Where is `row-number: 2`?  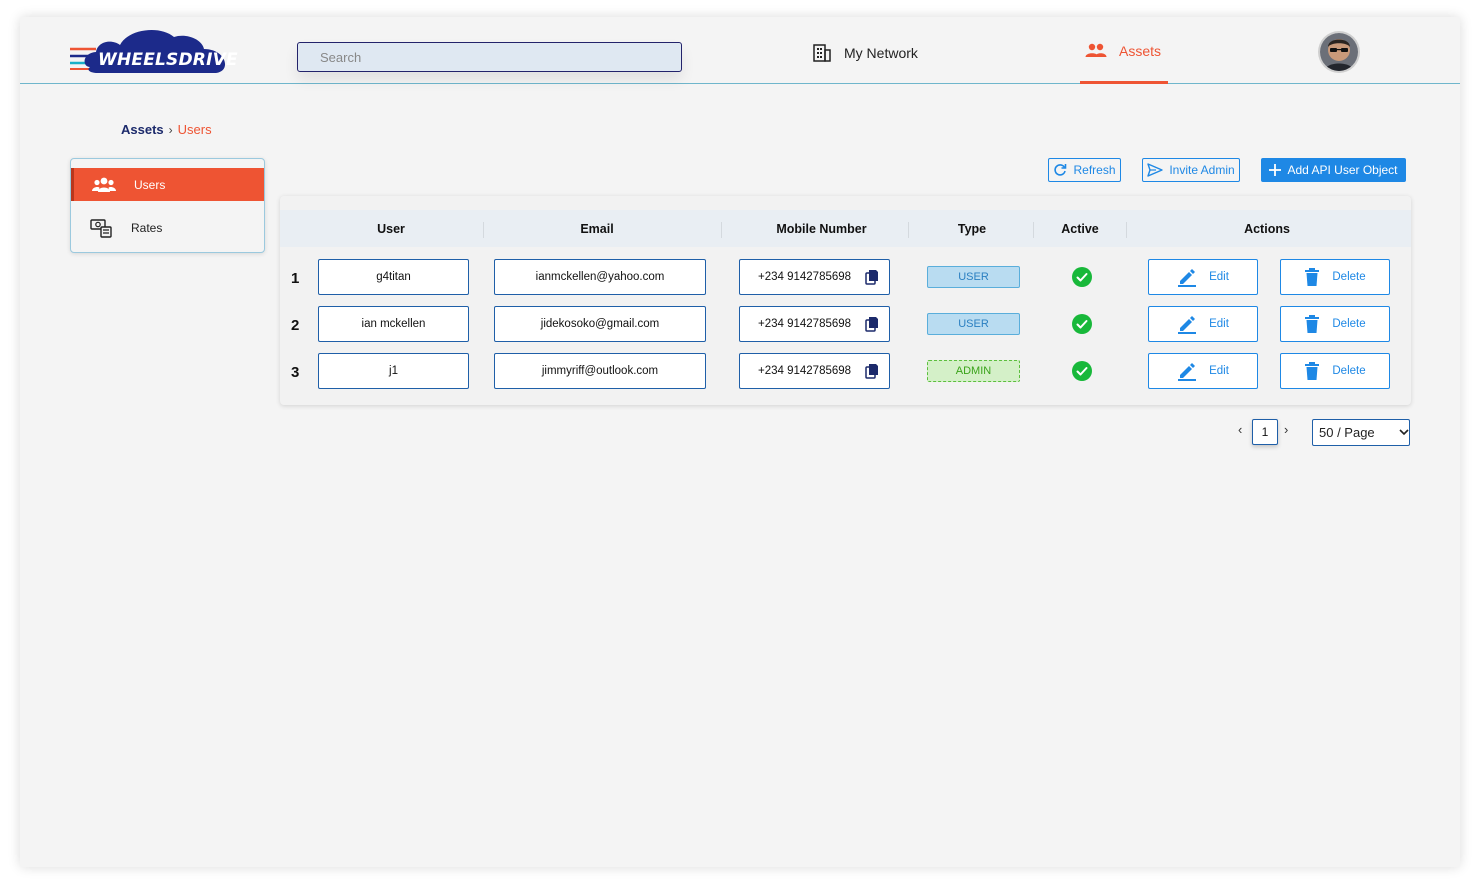
row-number: 2 is located at coordinates (295, 325).